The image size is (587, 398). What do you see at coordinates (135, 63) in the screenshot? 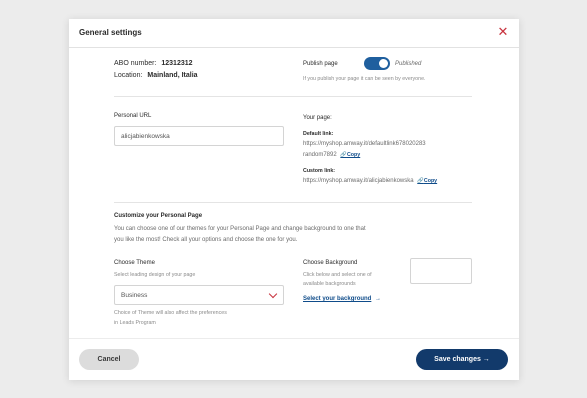
I see `abo-number-label: ABO number:` at bounding box center [135, 63].